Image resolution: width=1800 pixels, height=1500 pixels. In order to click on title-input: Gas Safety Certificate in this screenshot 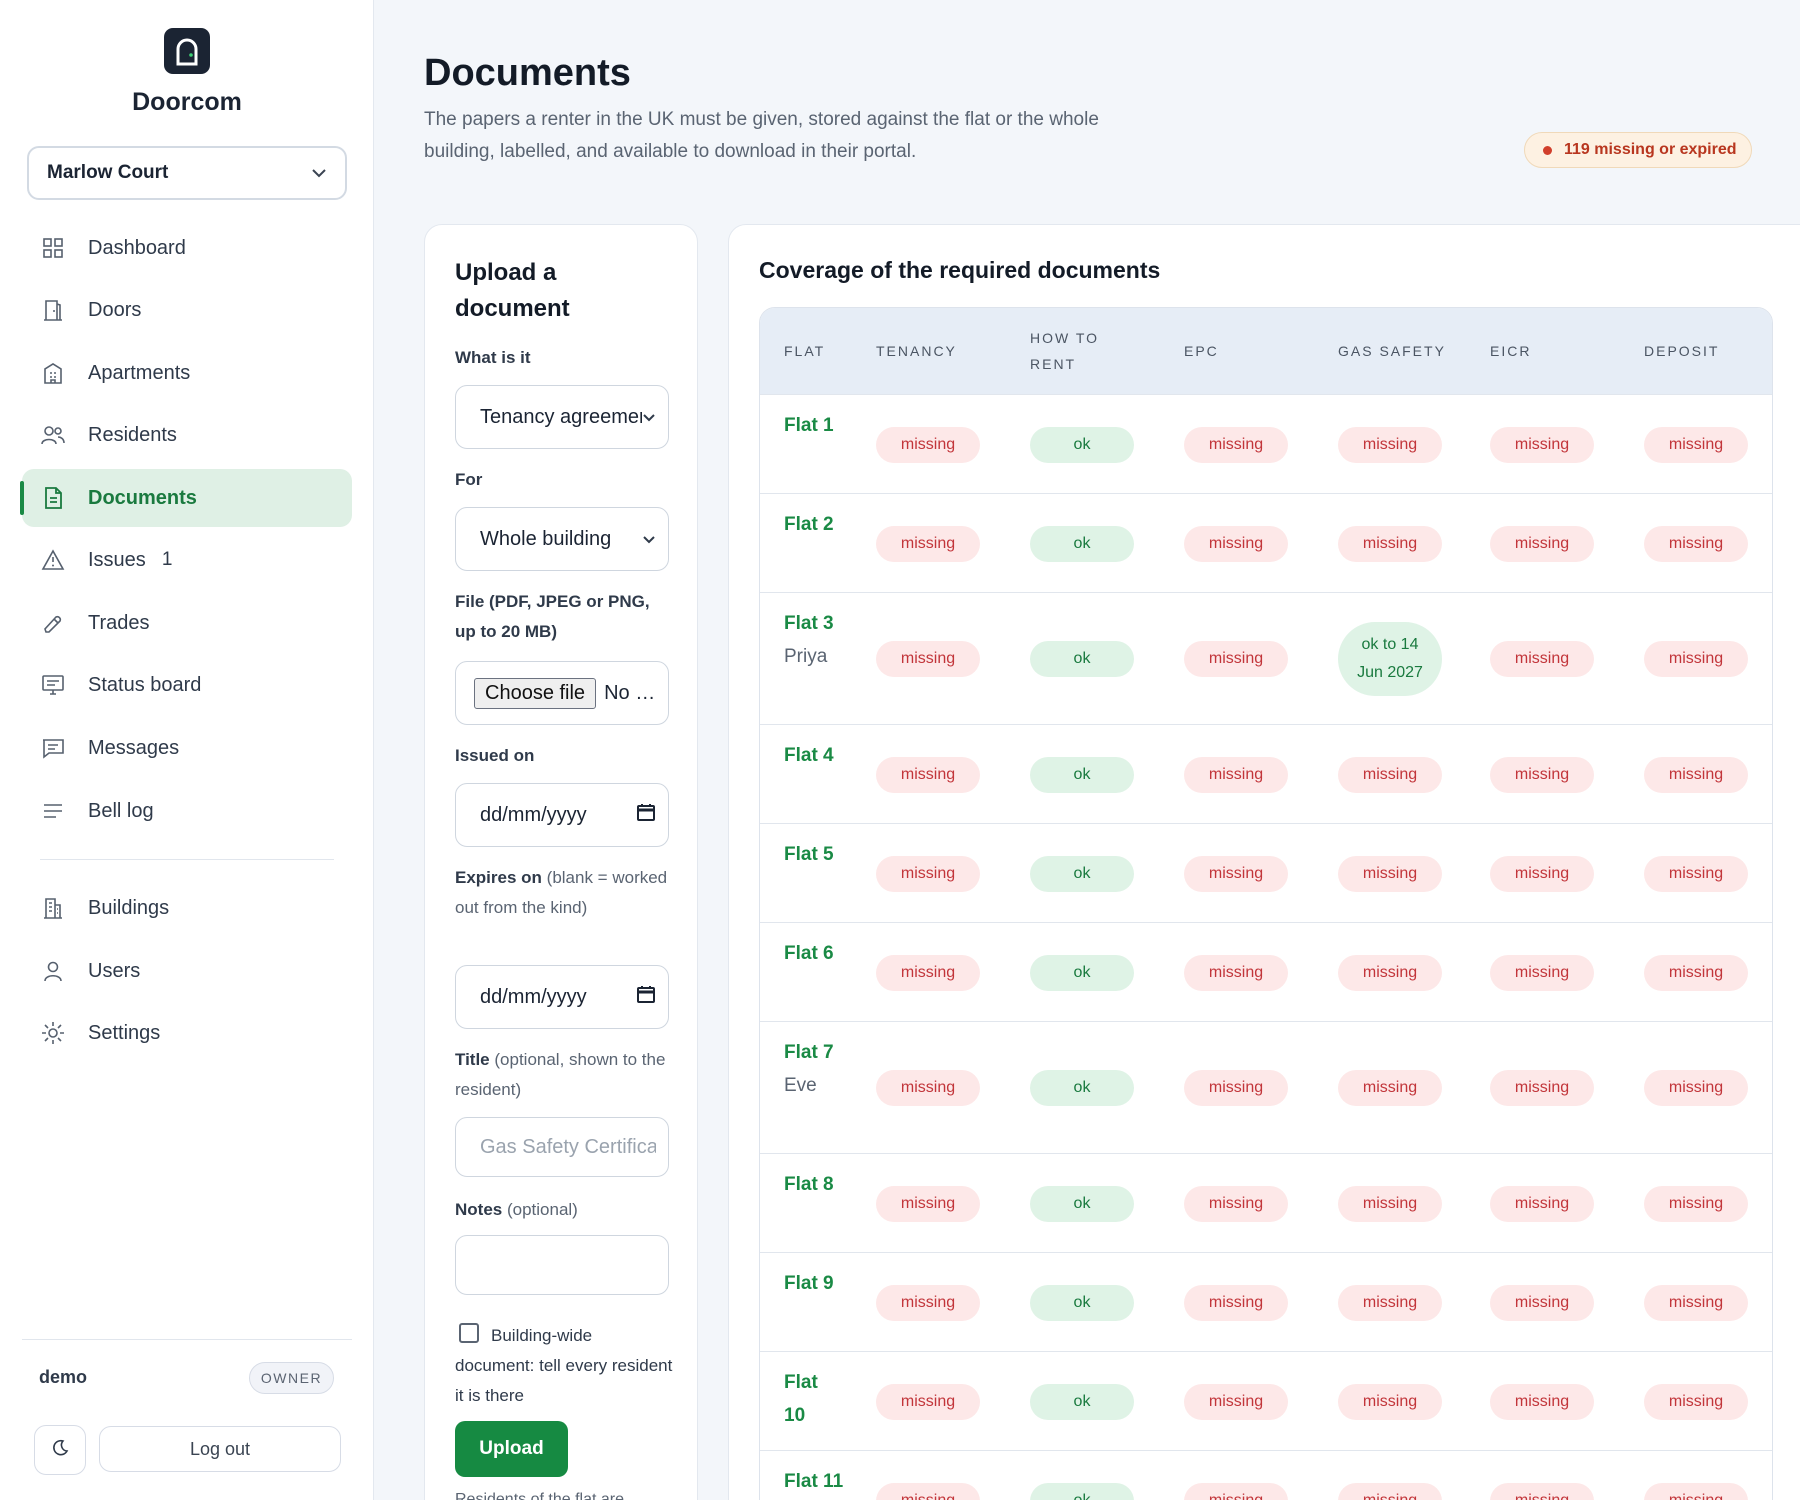, I will do `click(562, 1147)`.